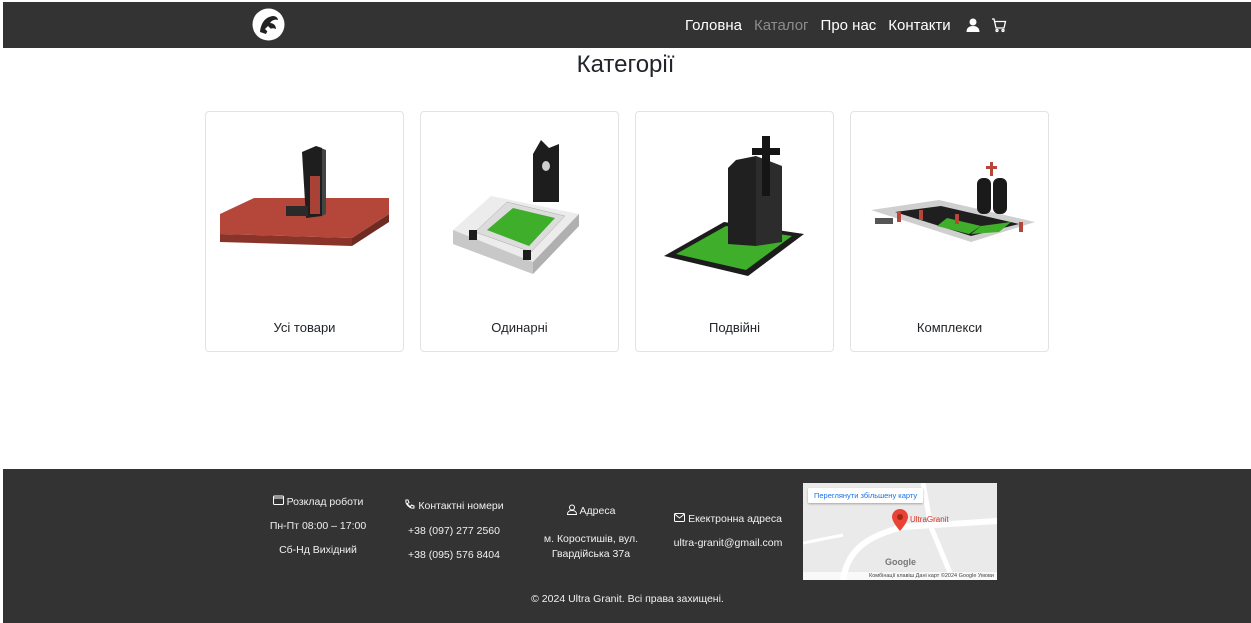  Describe the element at coordinates (325, 501) in the screenshot. I see `schedule-title: Розклад роботи` at that location.